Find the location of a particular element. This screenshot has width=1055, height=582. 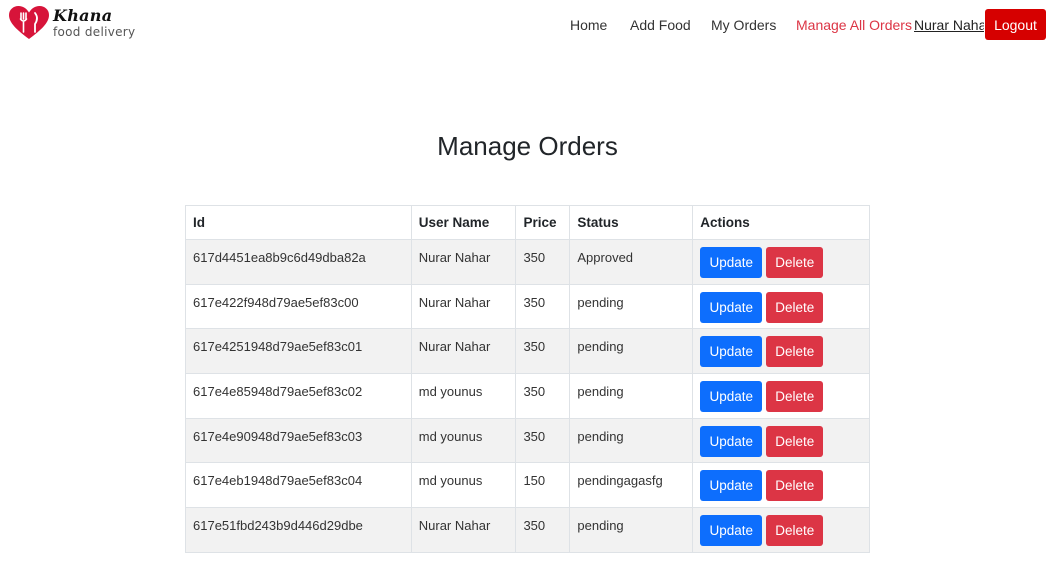

nav-my-orders: My Orders is located at coordinates (743, 25).